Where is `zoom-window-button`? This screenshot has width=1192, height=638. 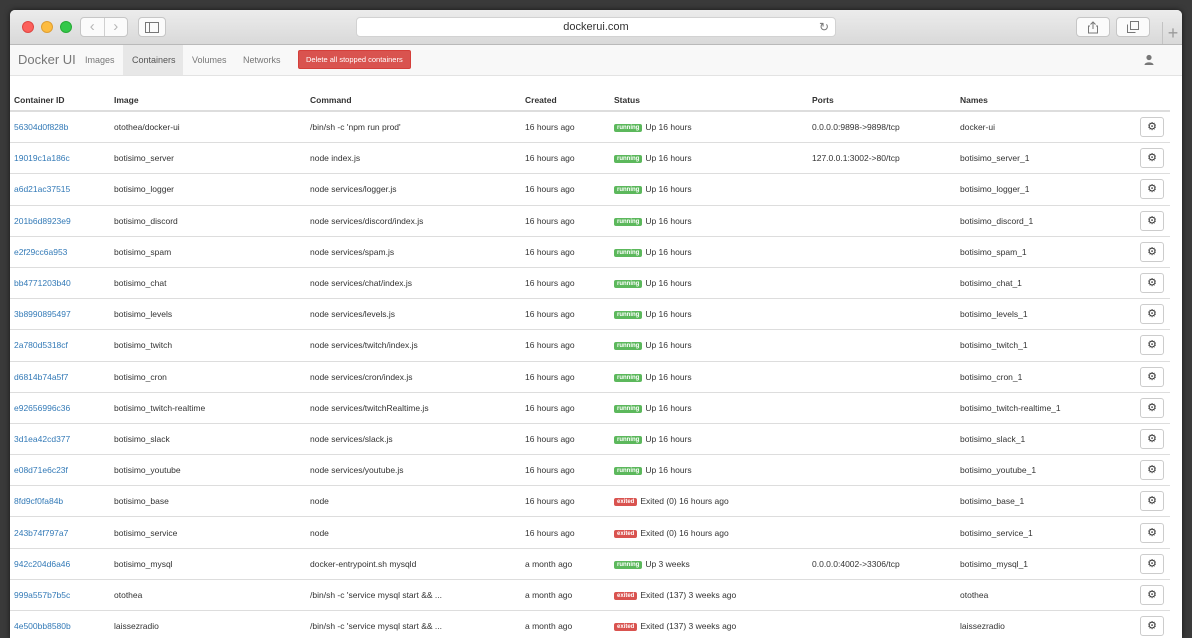
zoom-window-button is located at coordinates (66, 27).